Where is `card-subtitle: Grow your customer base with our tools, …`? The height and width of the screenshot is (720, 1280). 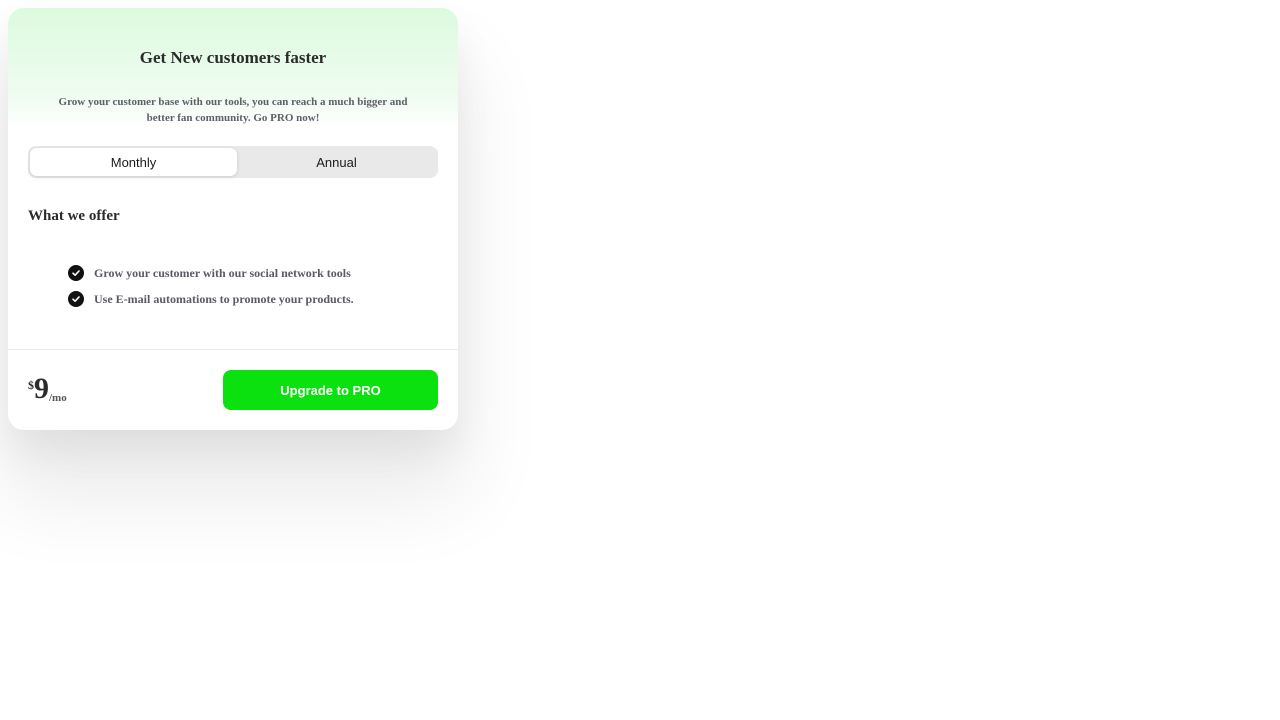 card-subtitle: Grow your customer base with our tools, … is located at coordinates (233, 110).